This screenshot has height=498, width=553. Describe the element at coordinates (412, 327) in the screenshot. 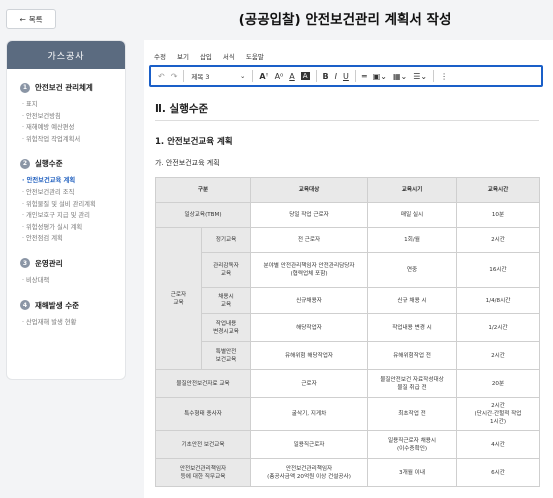

I see `table-cell: 작업내용 변경 시` at that location.